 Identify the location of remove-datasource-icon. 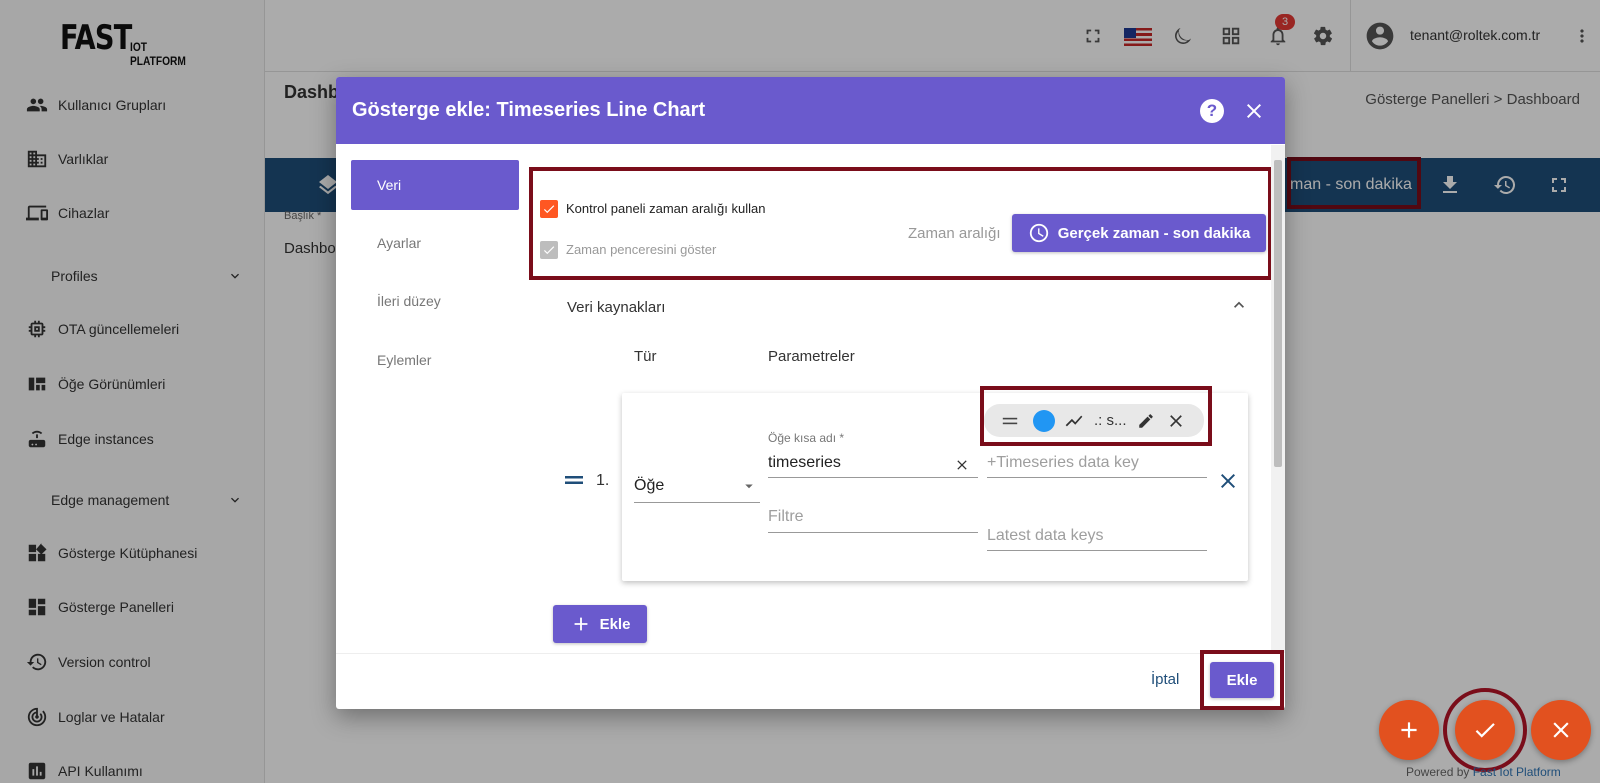
(1228, 481).